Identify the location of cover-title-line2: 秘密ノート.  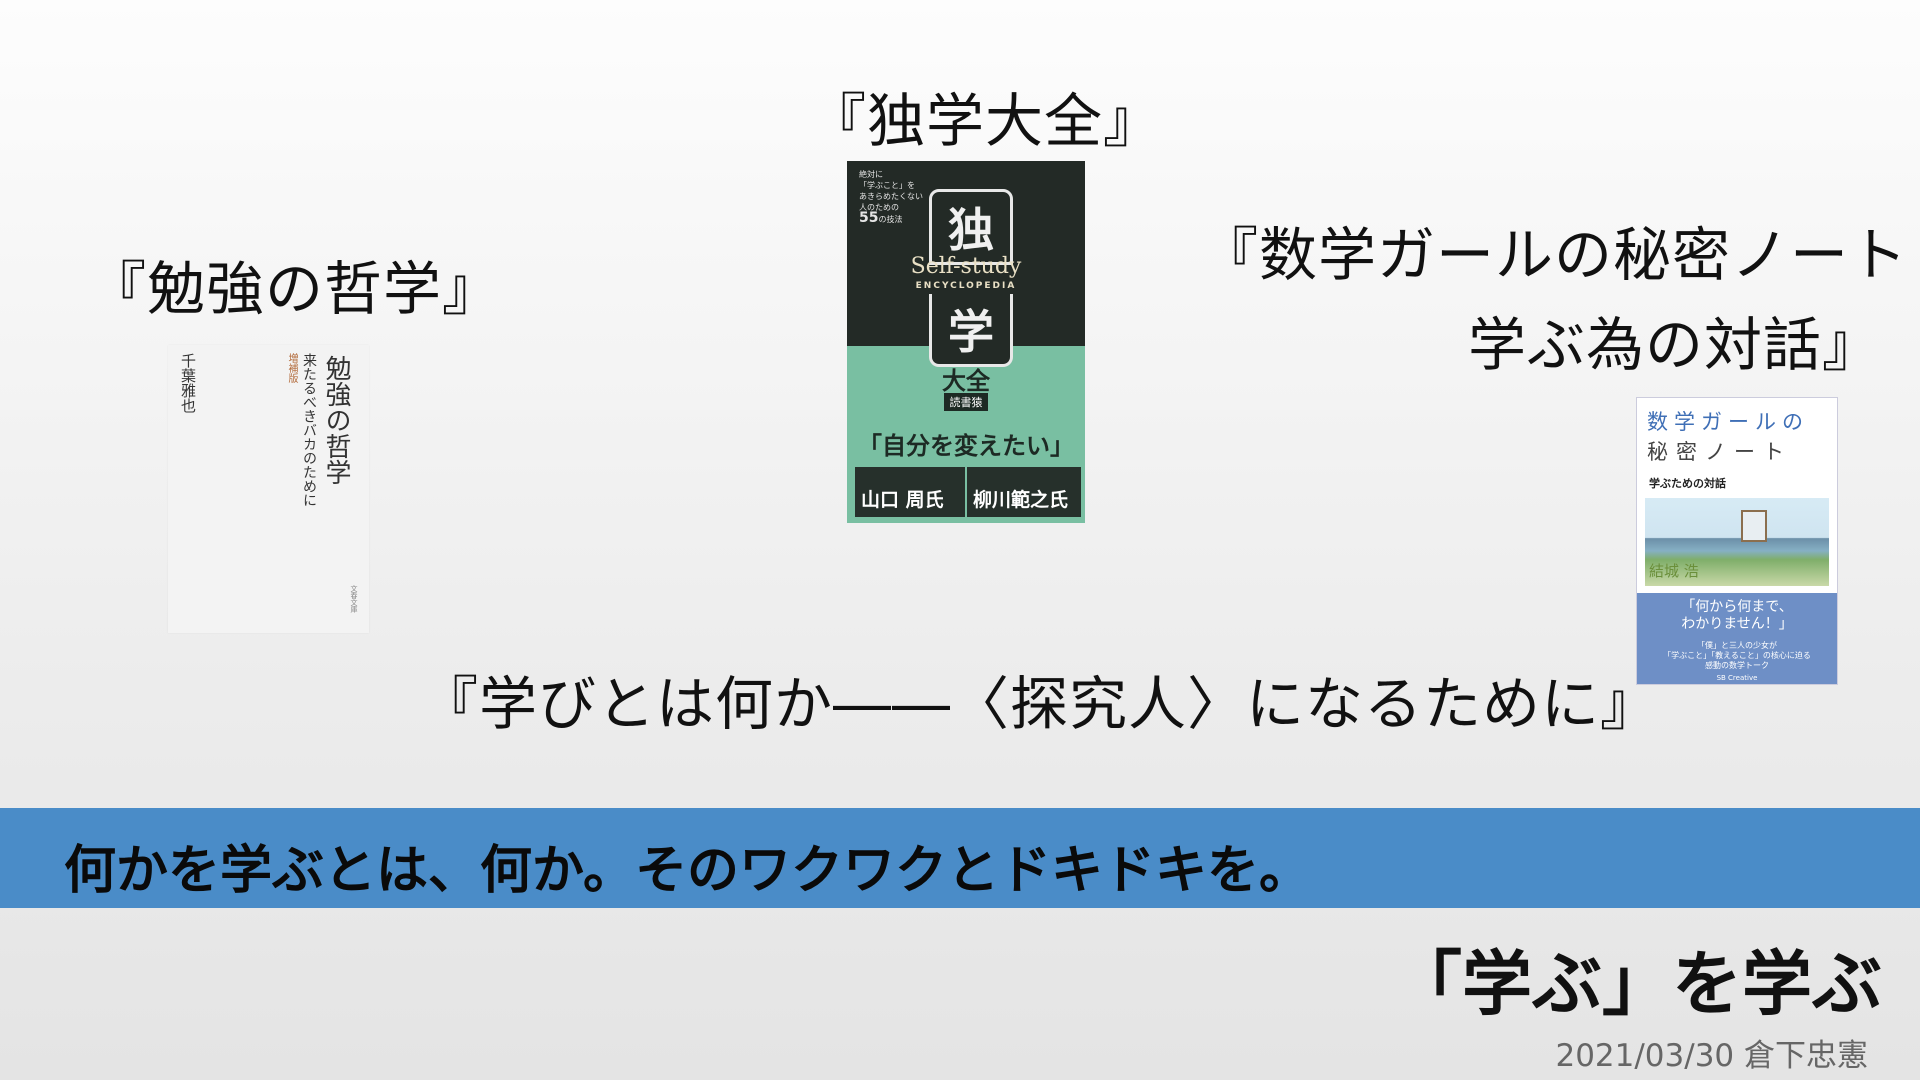
(1719, 452).